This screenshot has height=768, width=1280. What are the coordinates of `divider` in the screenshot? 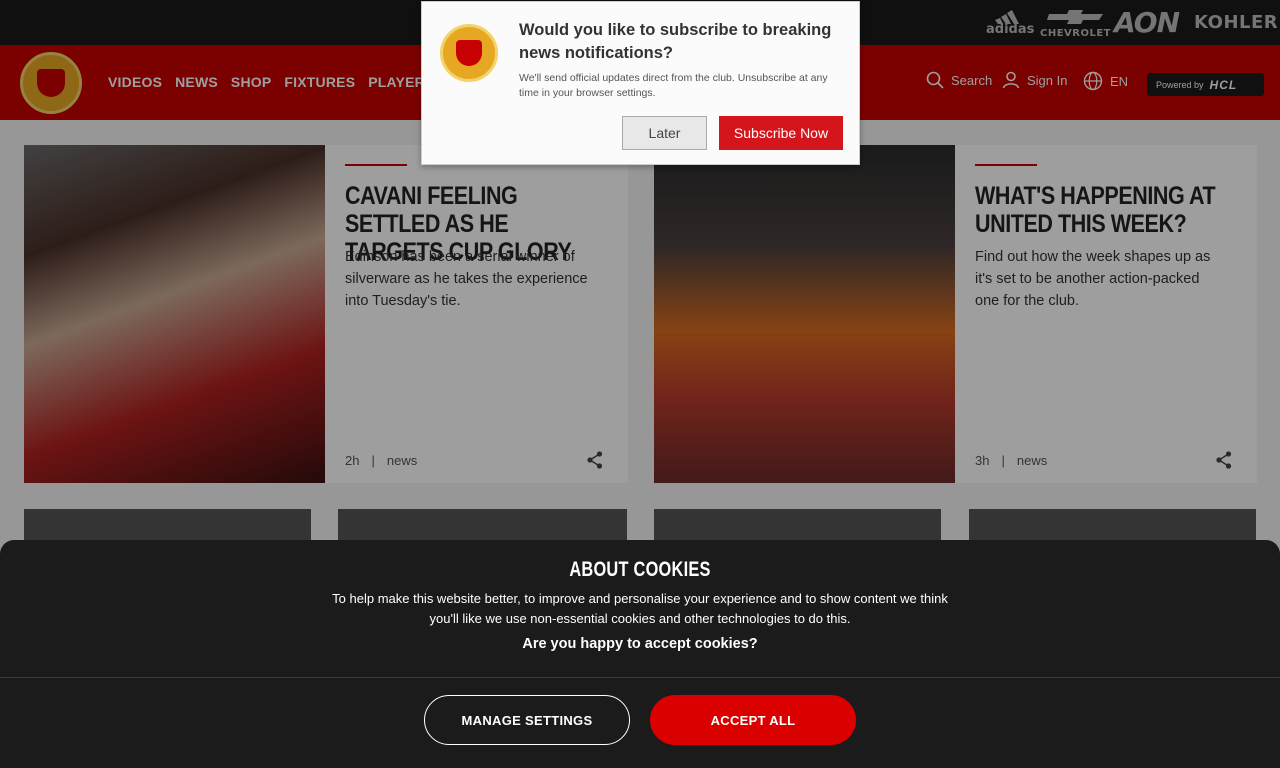 It's located at (640, 677).